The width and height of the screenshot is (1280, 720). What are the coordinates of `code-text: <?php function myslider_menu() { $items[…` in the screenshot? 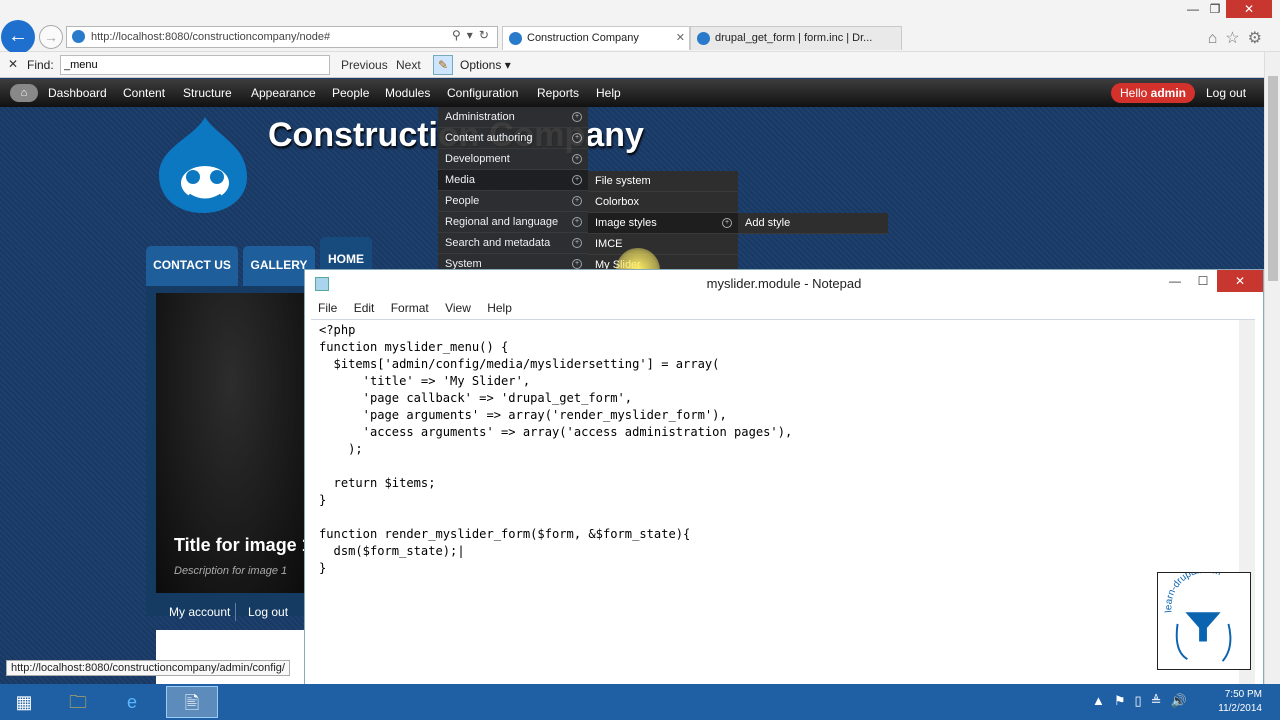 It's located at (555, 449).